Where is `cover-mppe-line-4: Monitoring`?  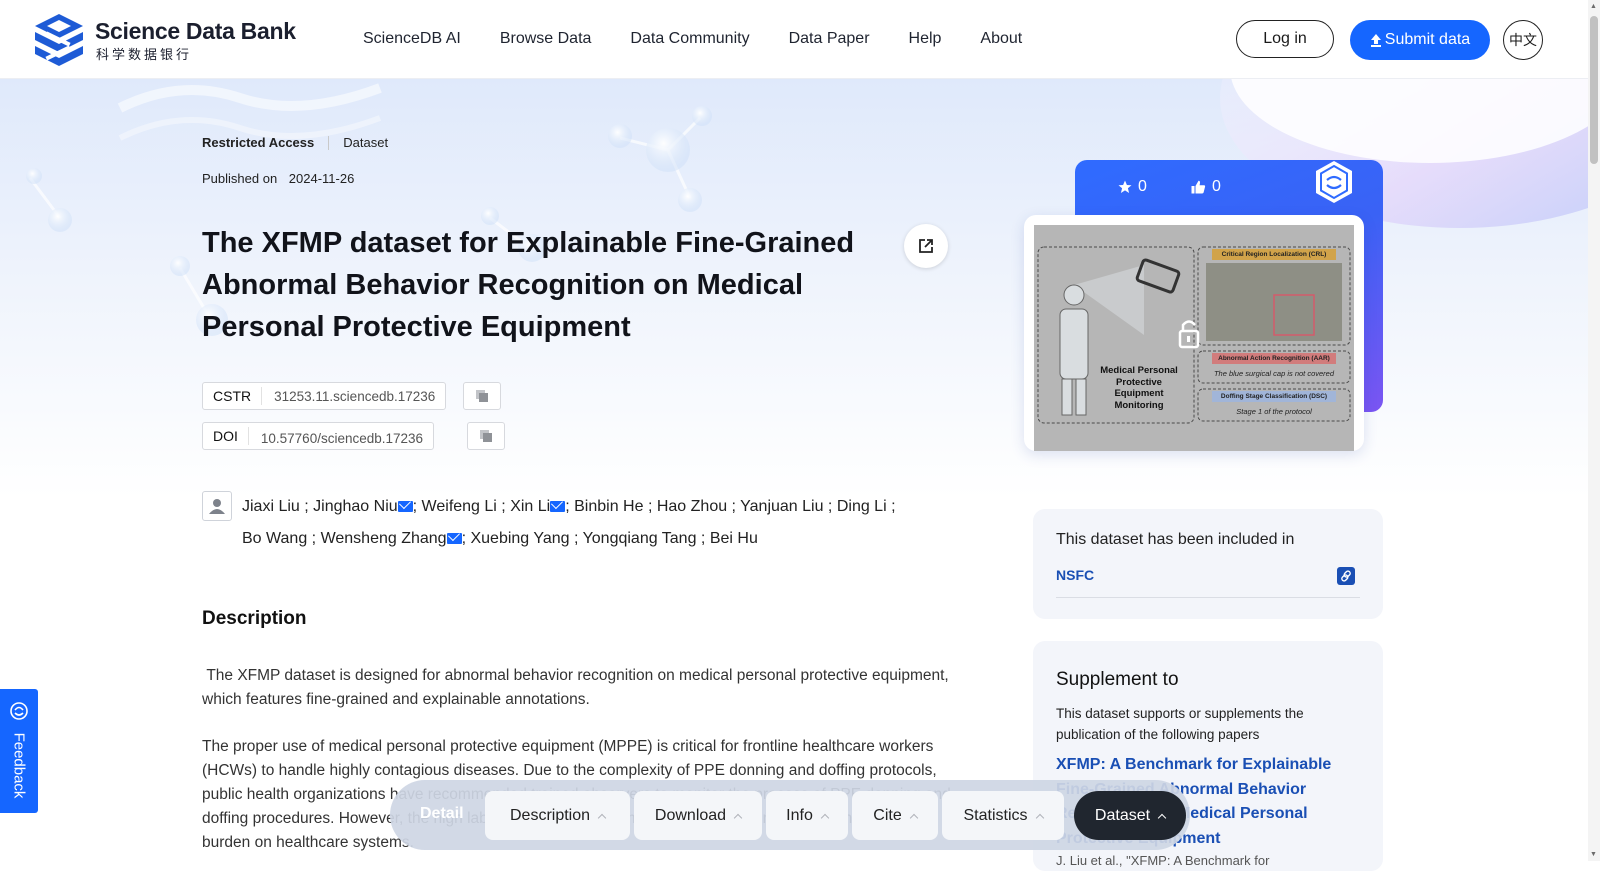
cover-mppe-line-4: Monitoring is located at coordinates (1139, 405).